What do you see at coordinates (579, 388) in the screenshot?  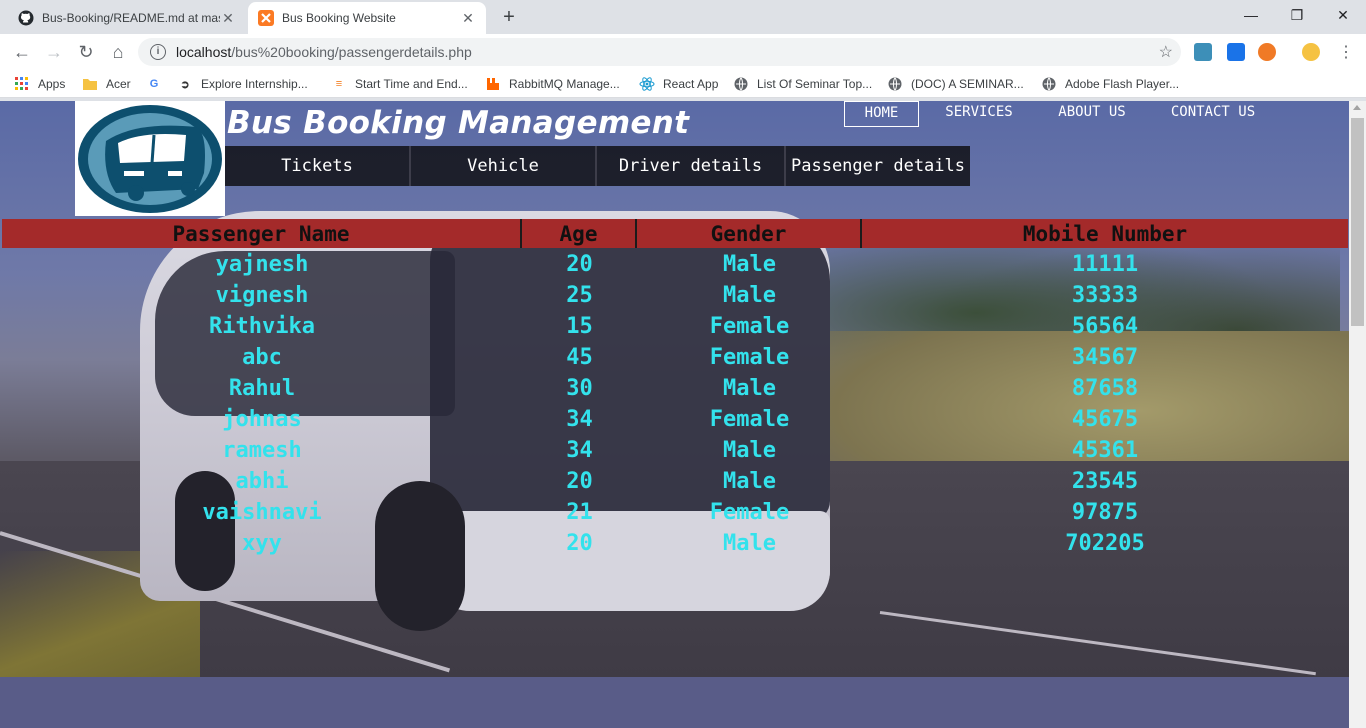 I see `cell-age: 30` at bounding box center [579, 388].